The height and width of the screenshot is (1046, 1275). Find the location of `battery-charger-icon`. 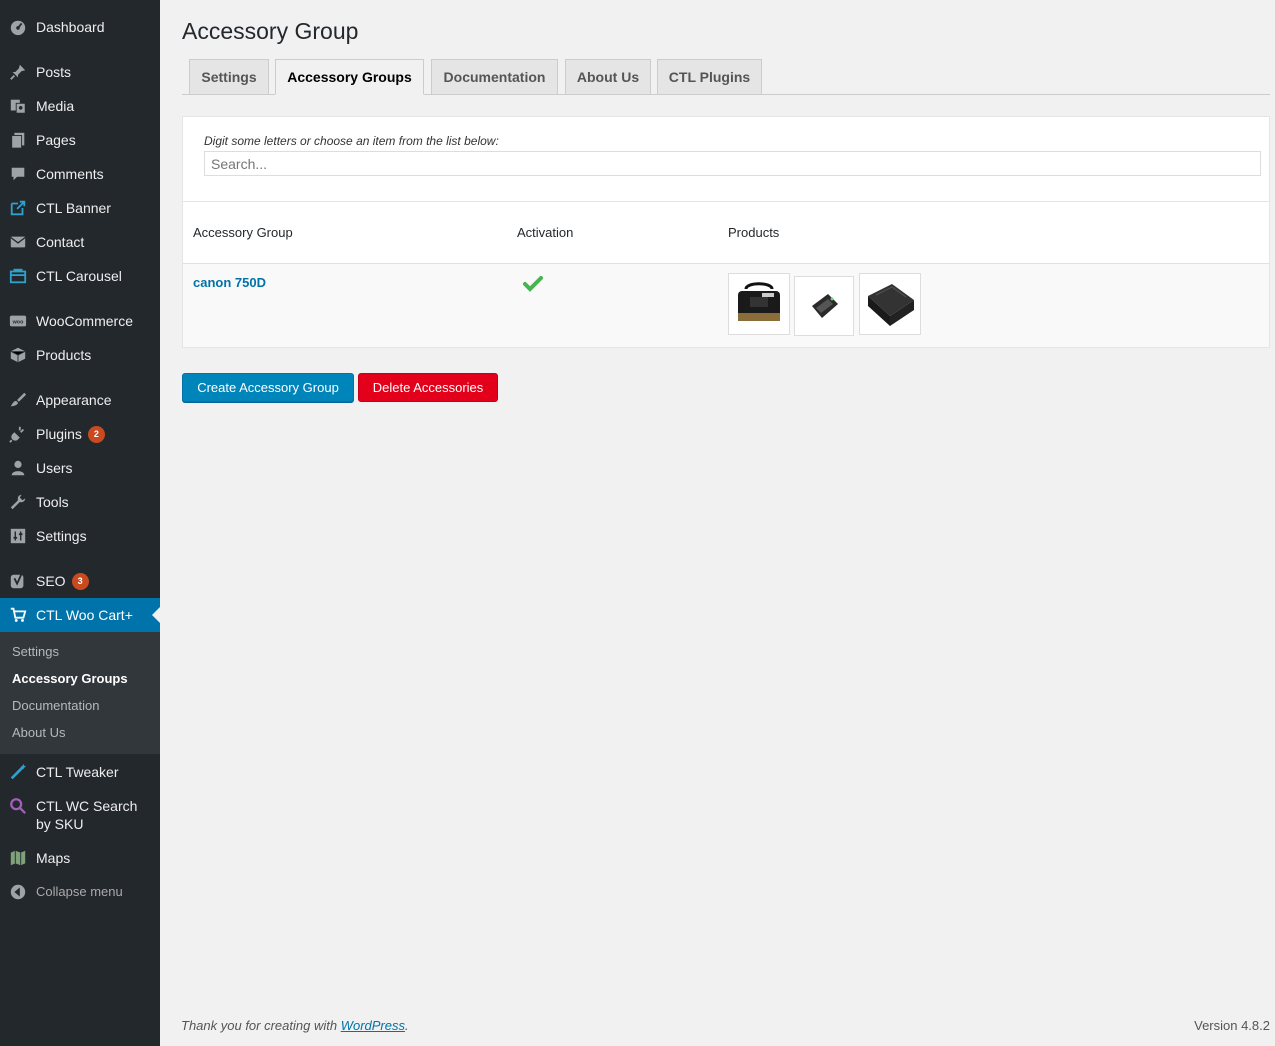

battery-charger-icon is located at coordinates (825, 306).